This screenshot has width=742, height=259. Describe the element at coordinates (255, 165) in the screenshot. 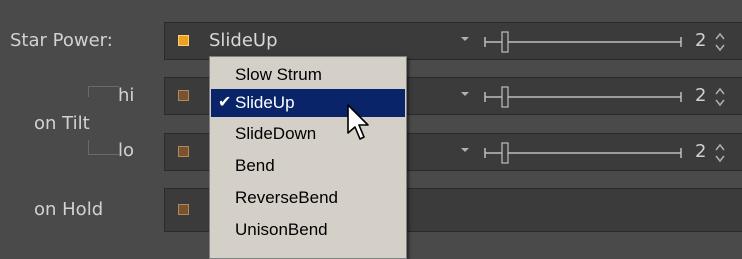

I see `menu-item-label: Bend` at that location.